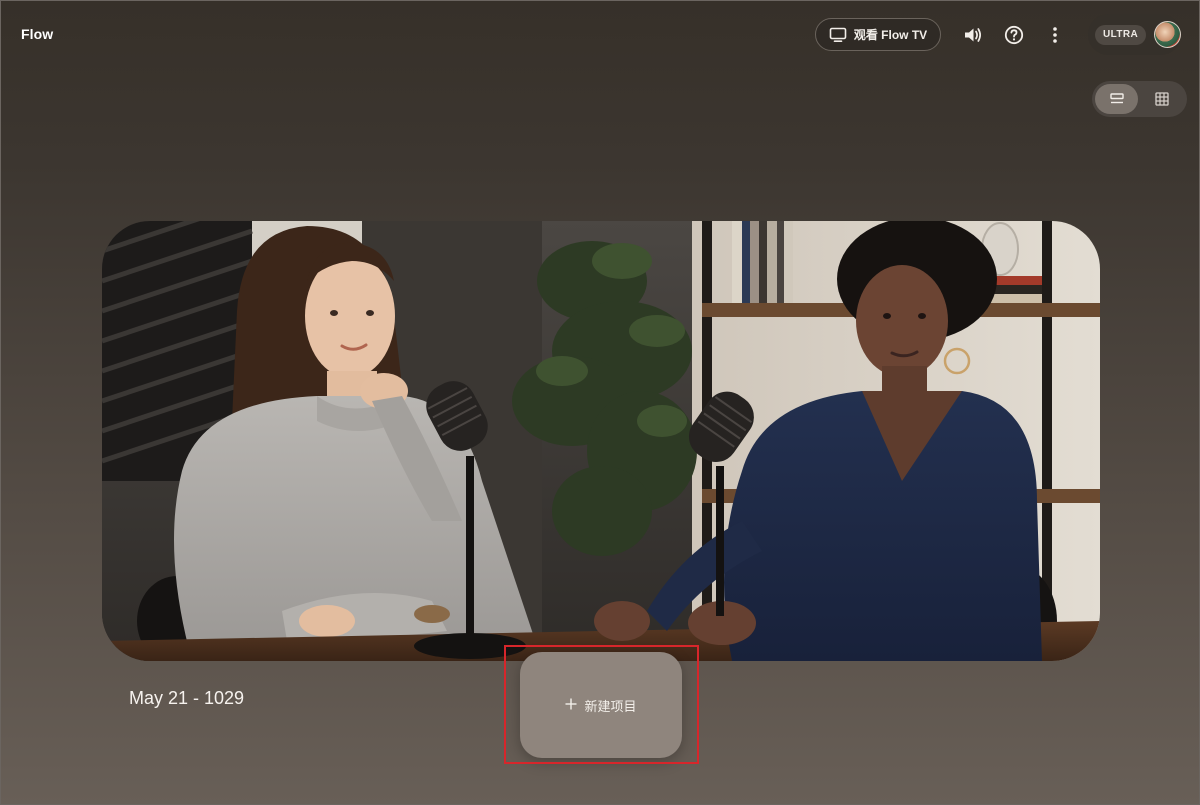 The image size is (1200, 805). What do you see at coordinates (1055, 35) in the screenshot?
I see `more-vertical-icon` at bounding box center [1055, 35].